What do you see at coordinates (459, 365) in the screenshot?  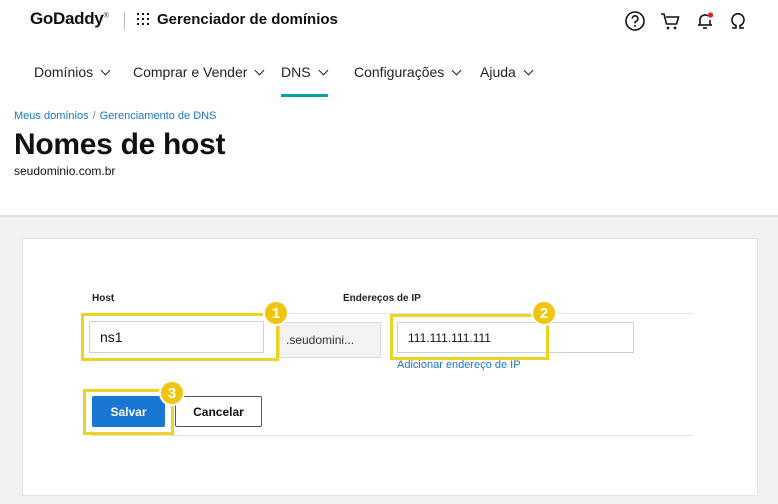 I see `add-ip-link: Adicionar endereço de IP` at bounding box center [459, 365].